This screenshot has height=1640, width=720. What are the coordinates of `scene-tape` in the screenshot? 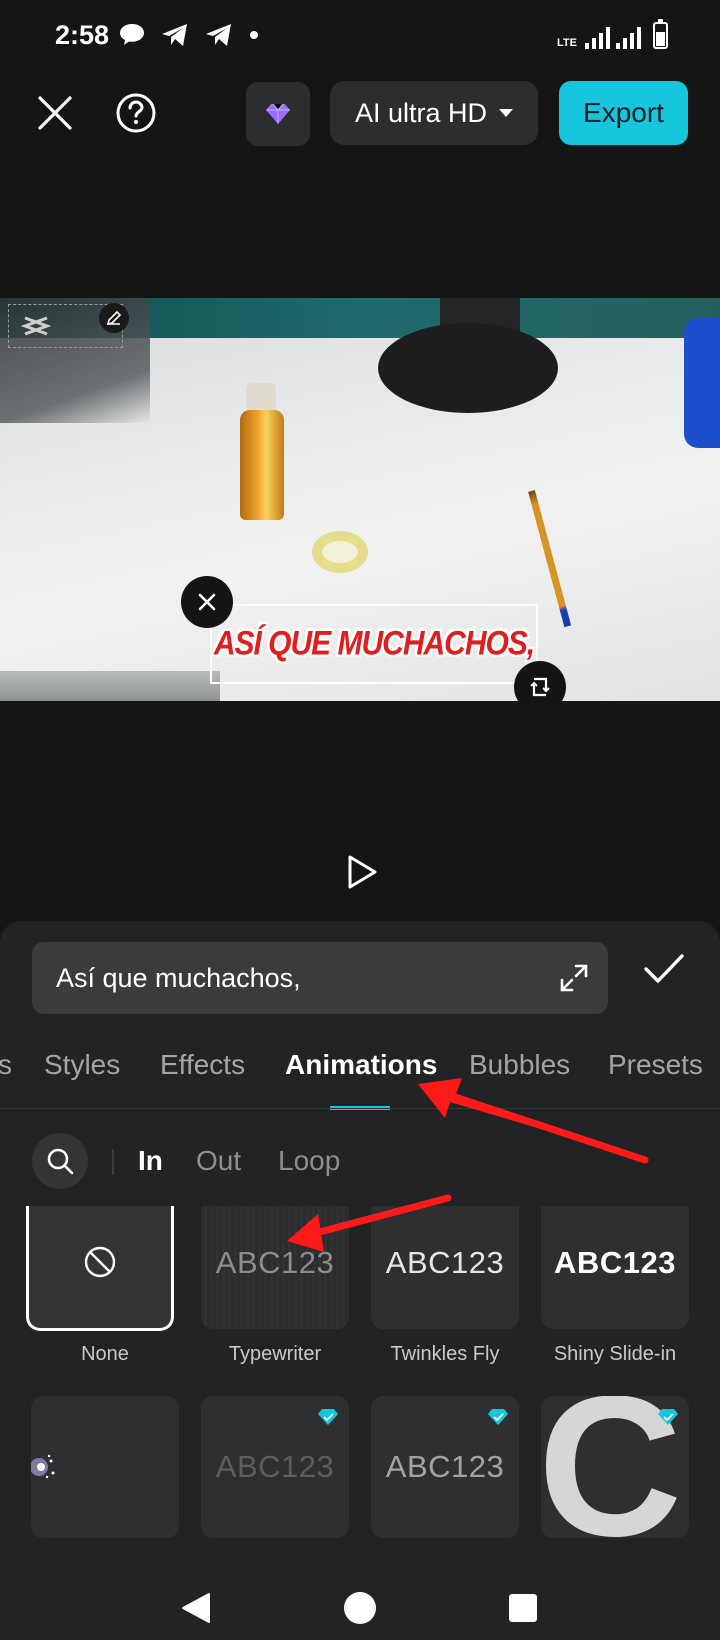 It's located at (340, 552).